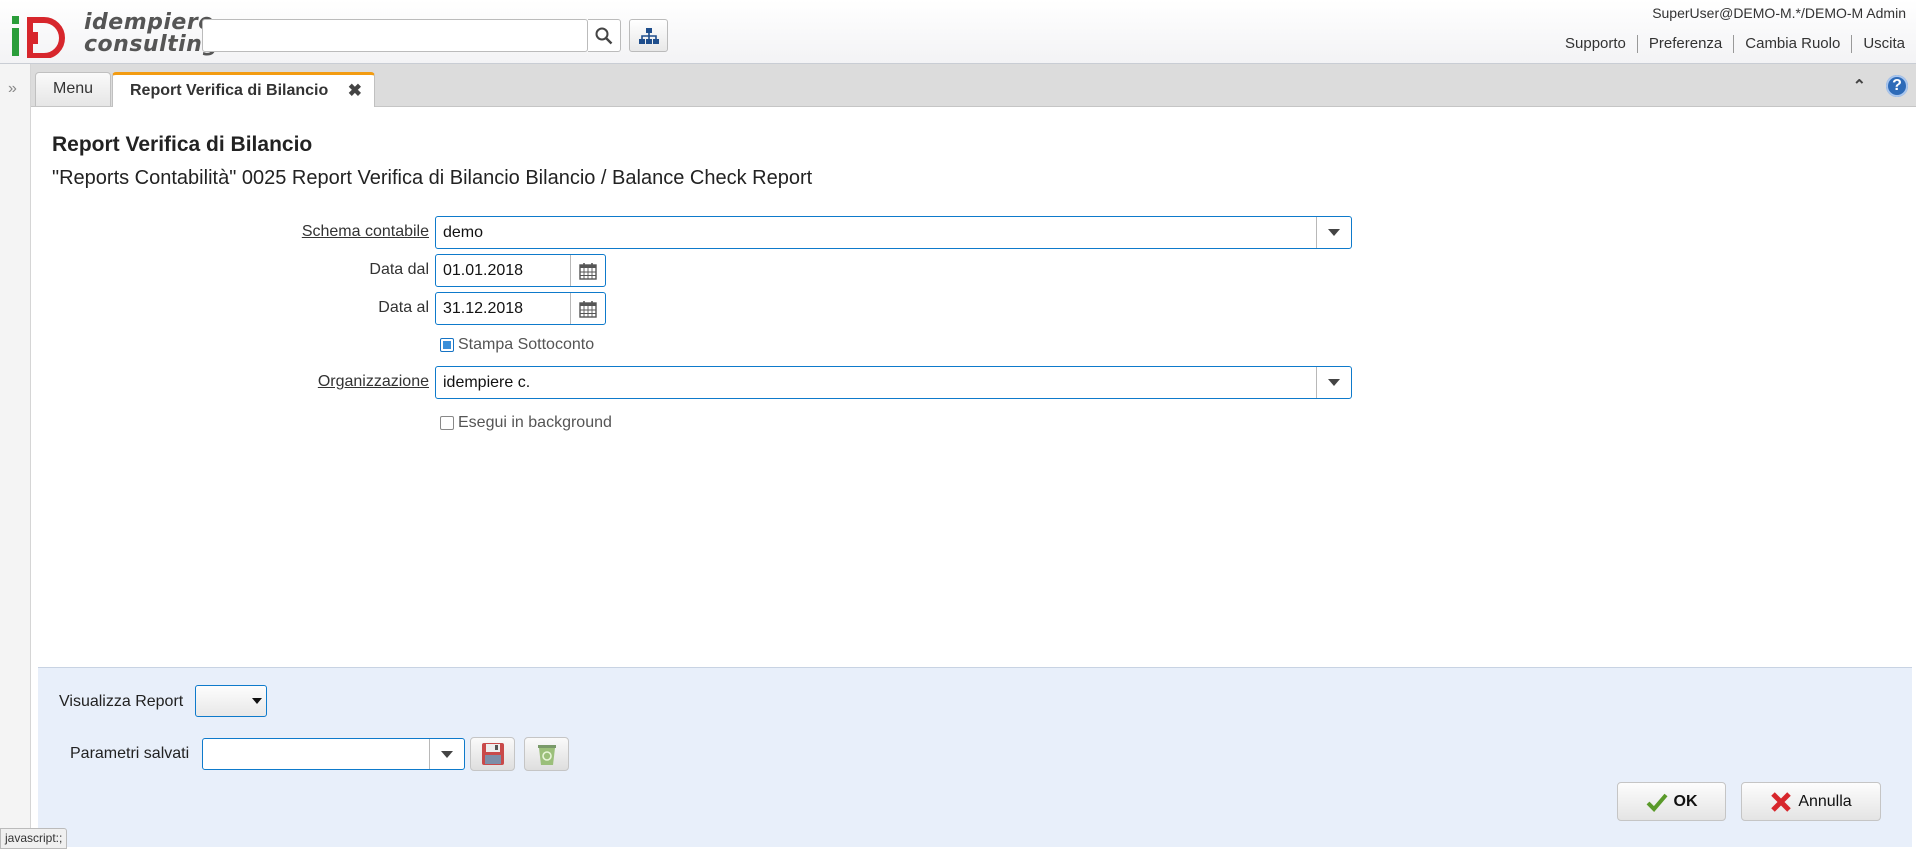 This screenshot has height=849, width=1916. What do you see at coordinates (34, 838) in the screenshot?
I see `status-tooltip: javascript:;` at bounding box center [34, 838].